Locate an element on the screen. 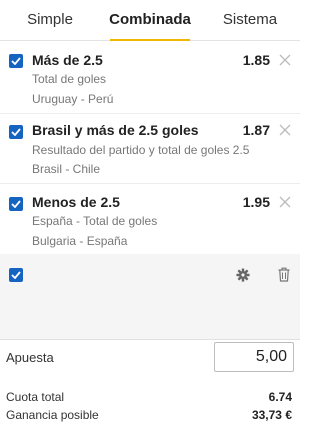  stake-label: Apuesta is located at coordinates (30, 357).